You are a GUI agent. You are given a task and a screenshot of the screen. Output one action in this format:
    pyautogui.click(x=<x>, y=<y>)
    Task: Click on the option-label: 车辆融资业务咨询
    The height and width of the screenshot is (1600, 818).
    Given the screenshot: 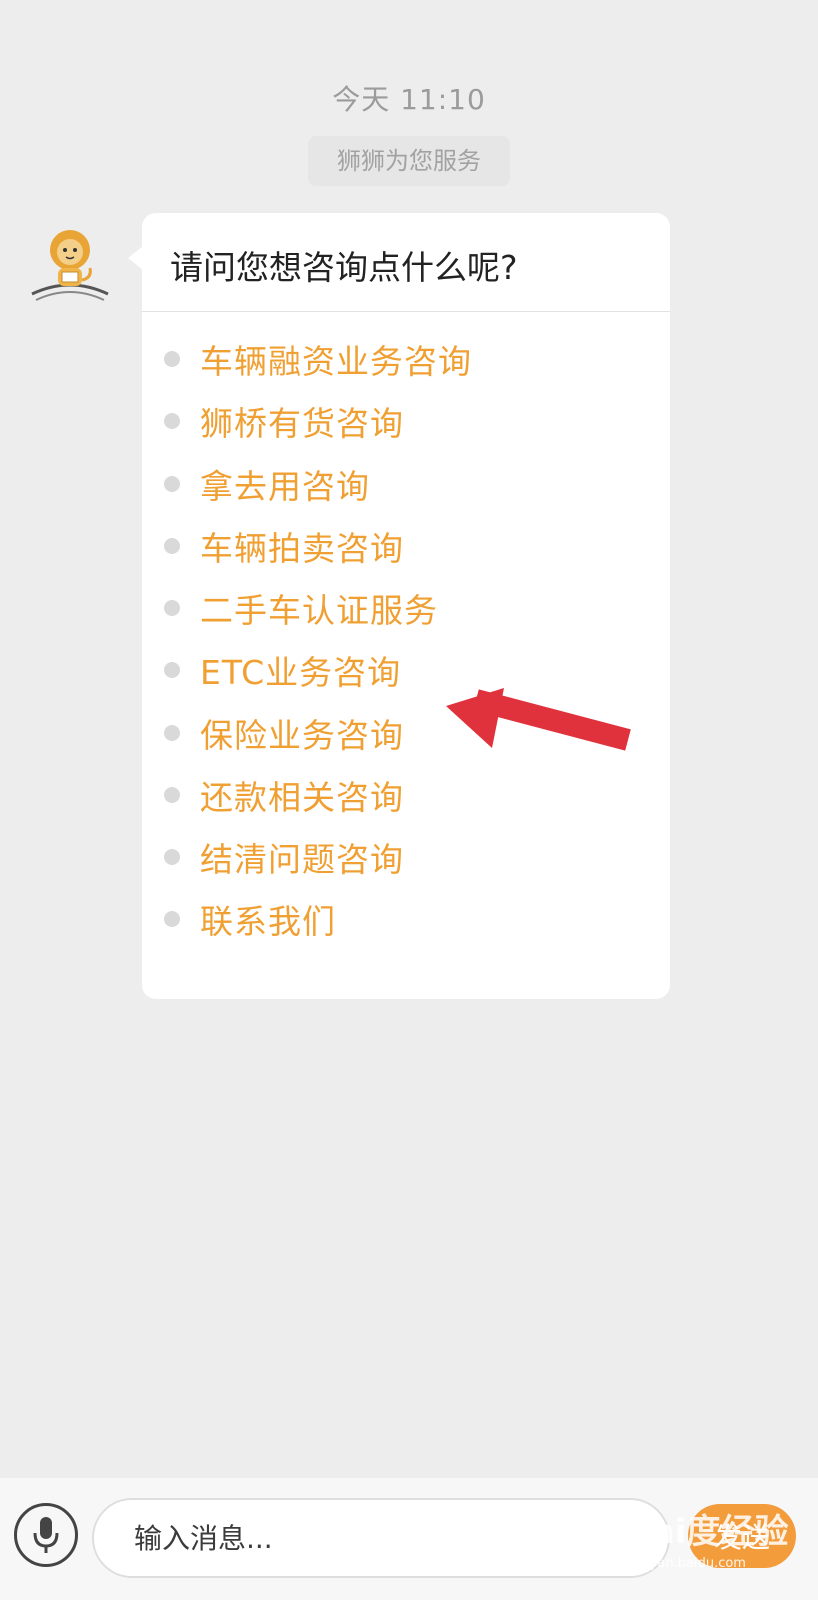 What is the action you would take?
    pyautogui.click(x=336, y=361)
    